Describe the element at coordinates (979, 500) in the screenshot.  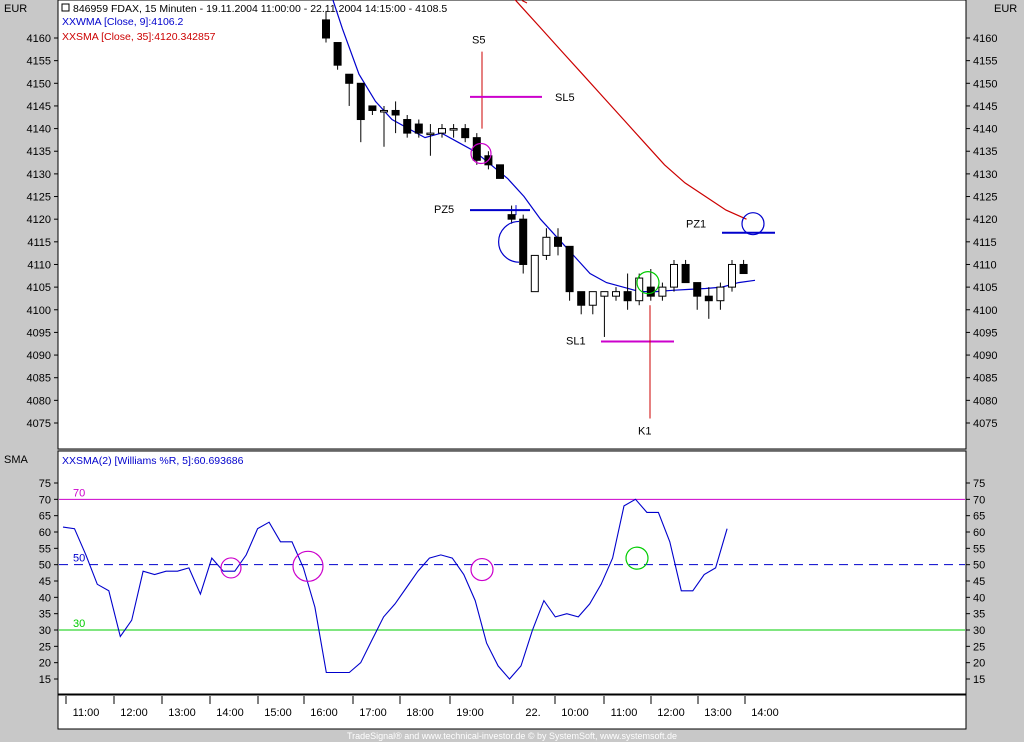
I see `ind-tick-label-right: 70` at that location.